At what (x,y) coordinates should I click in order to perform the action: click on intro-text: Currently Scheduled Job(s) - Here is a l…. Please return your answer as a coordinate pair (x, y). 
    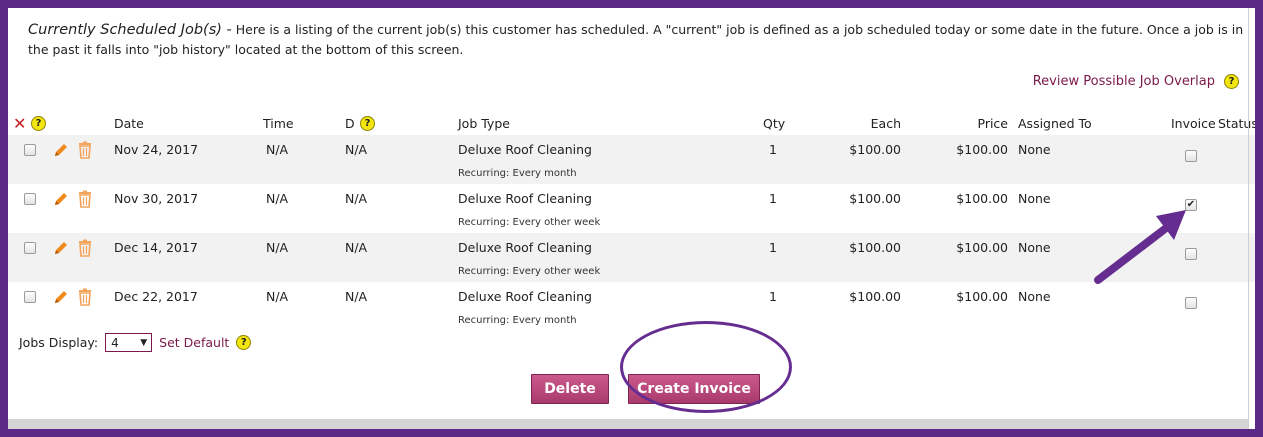
    Looking at the image, I should click on (638, 40).